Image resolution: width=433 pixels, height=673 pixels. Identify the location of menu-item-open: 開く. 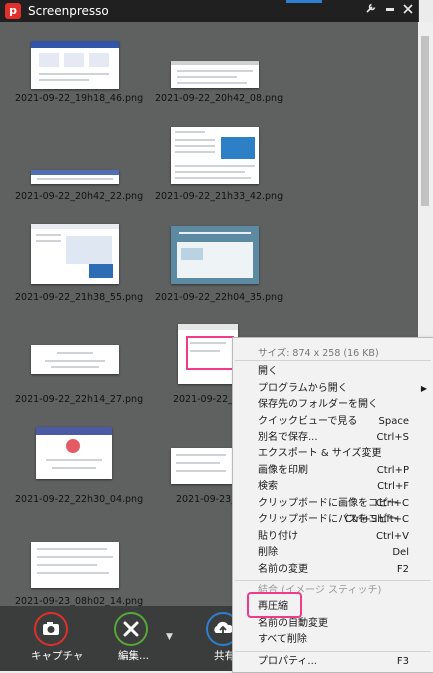
(333, 371).